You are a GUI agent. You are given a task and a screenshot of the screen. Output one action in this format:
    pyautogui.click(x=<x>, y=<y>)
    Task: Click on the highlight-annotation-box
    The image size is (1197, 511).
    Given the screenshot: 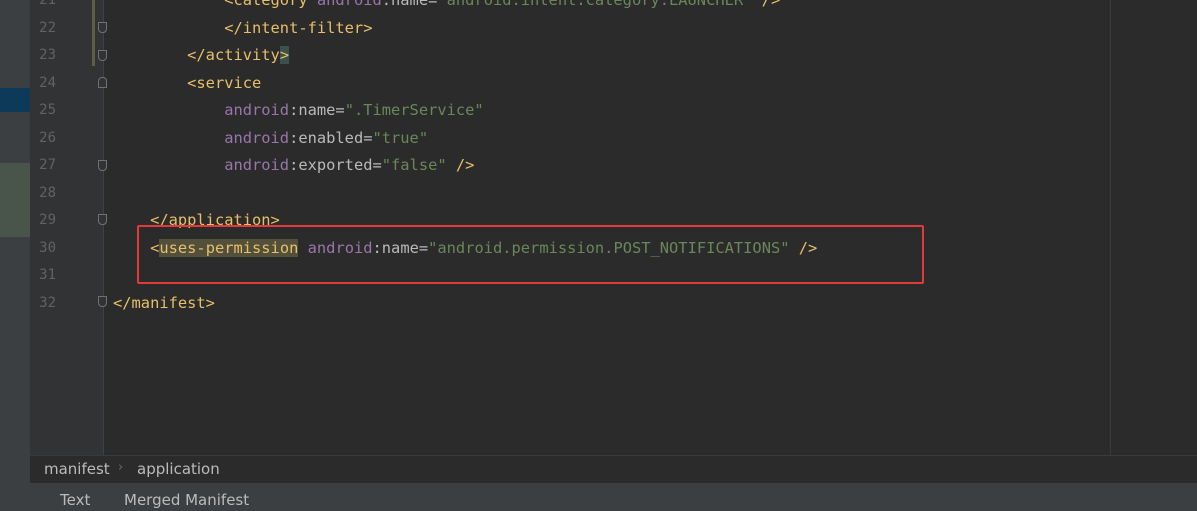 What is the action you would take?
    pyautogui.click(x=530, y=254)
    